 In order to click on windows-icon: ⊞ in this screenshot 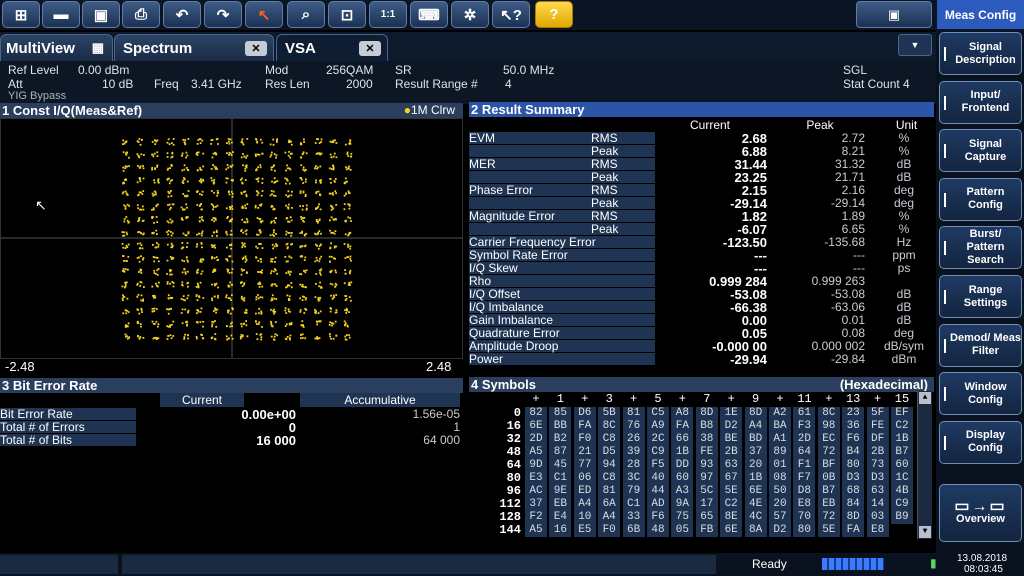, I will do `click(21, 14)`.